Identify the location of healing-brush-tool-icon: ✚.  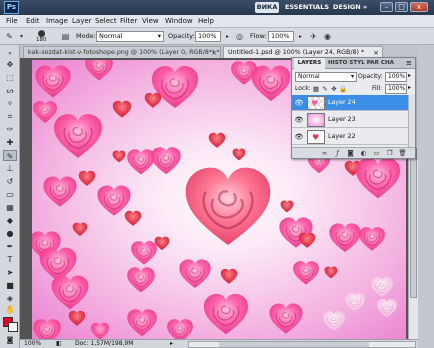
(10, 142).